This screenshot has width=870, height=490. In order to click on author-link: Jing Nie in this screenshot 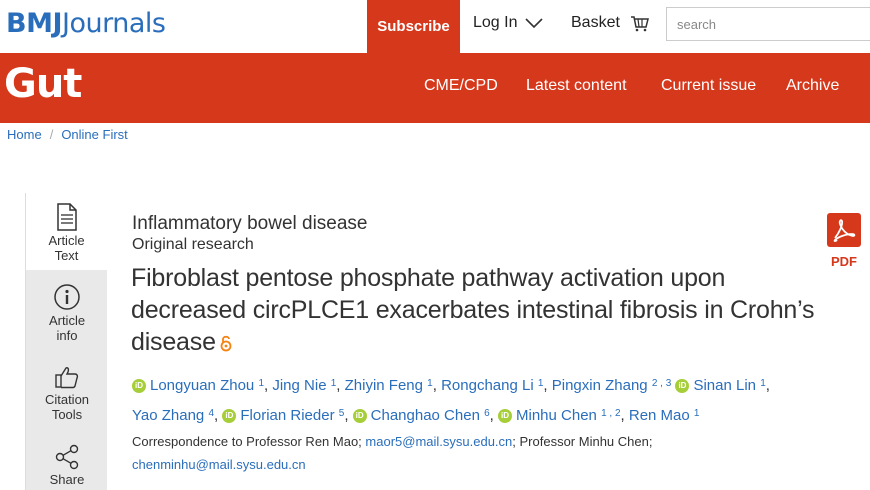, I will do `click(299, 385)`.